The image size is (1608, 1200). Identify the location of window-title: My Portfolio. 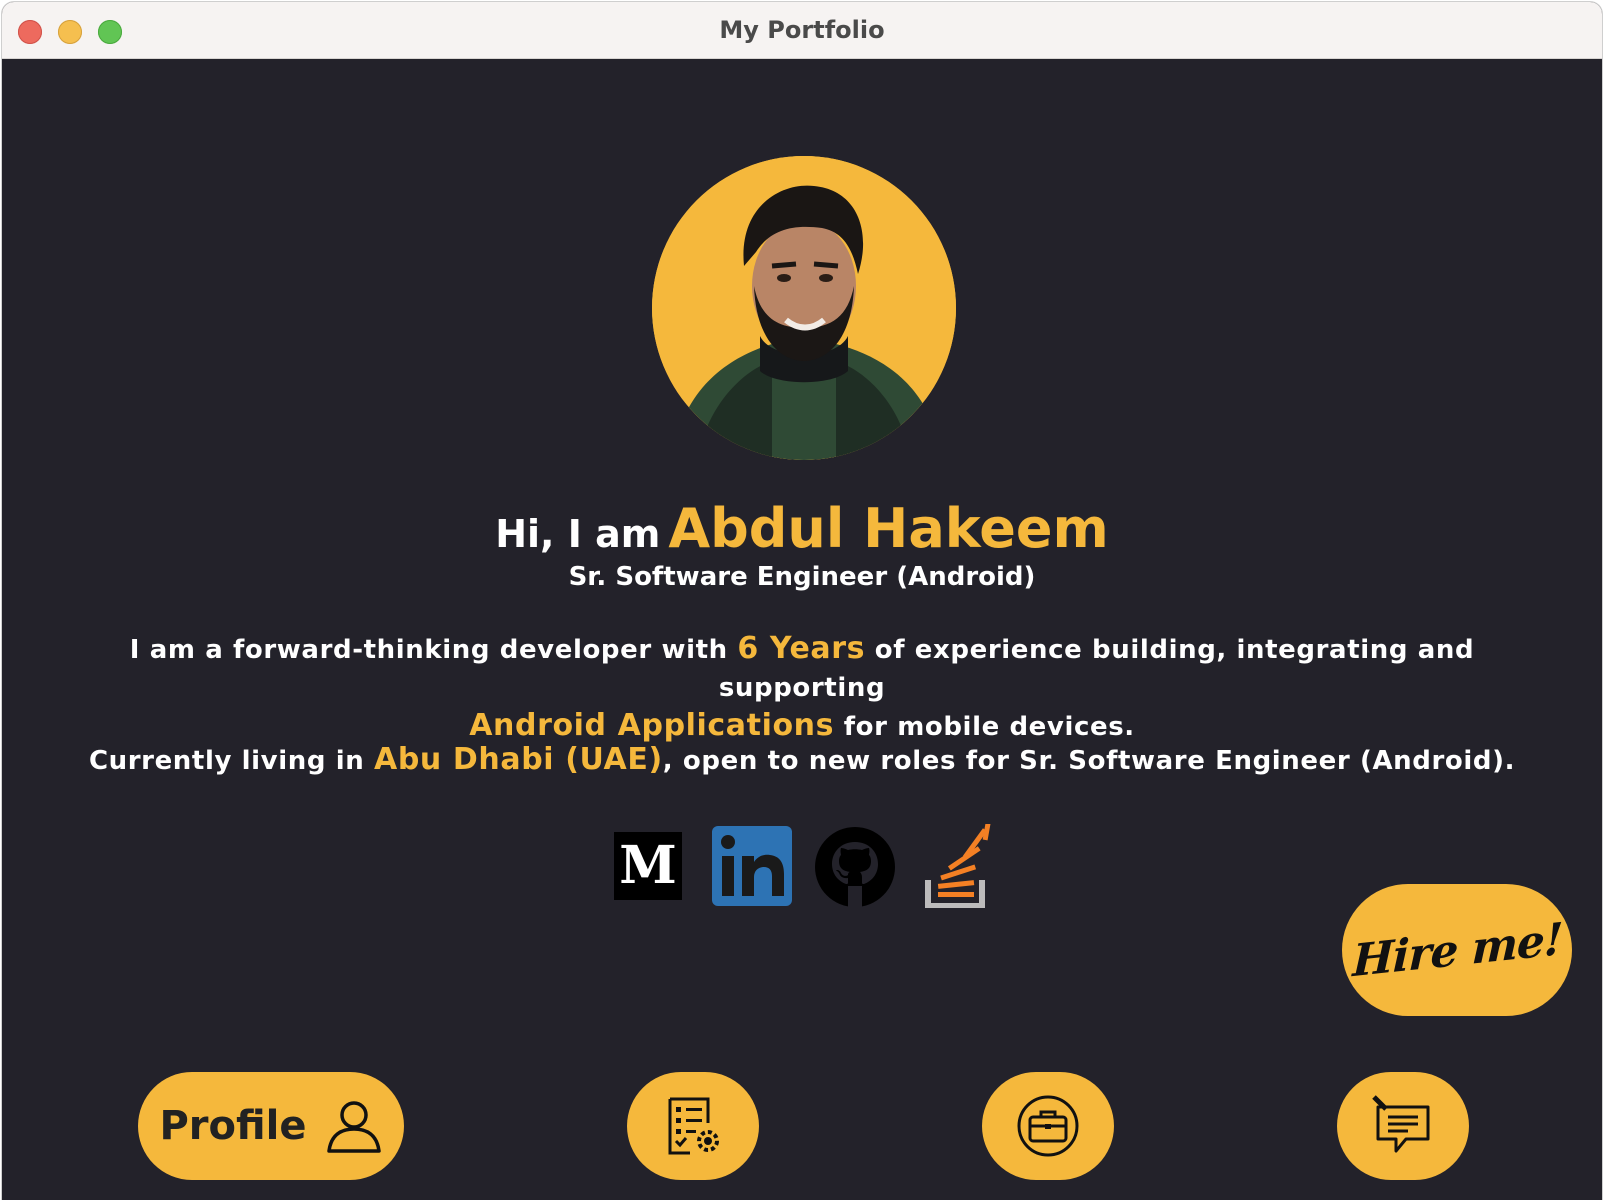
(802, 30).